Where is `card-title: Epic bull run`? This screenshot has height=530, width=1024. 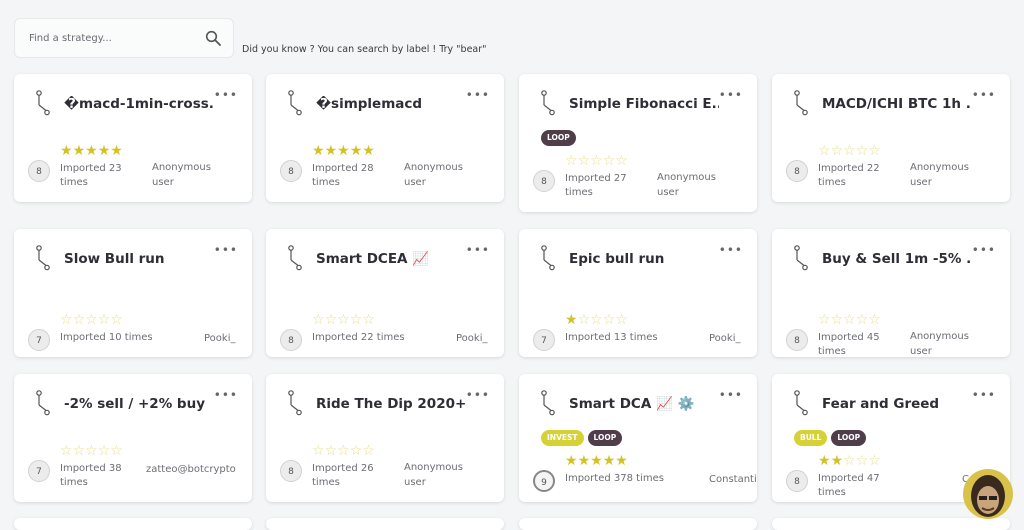
card-title: Epic bull run is located at coordinates (644, 259).